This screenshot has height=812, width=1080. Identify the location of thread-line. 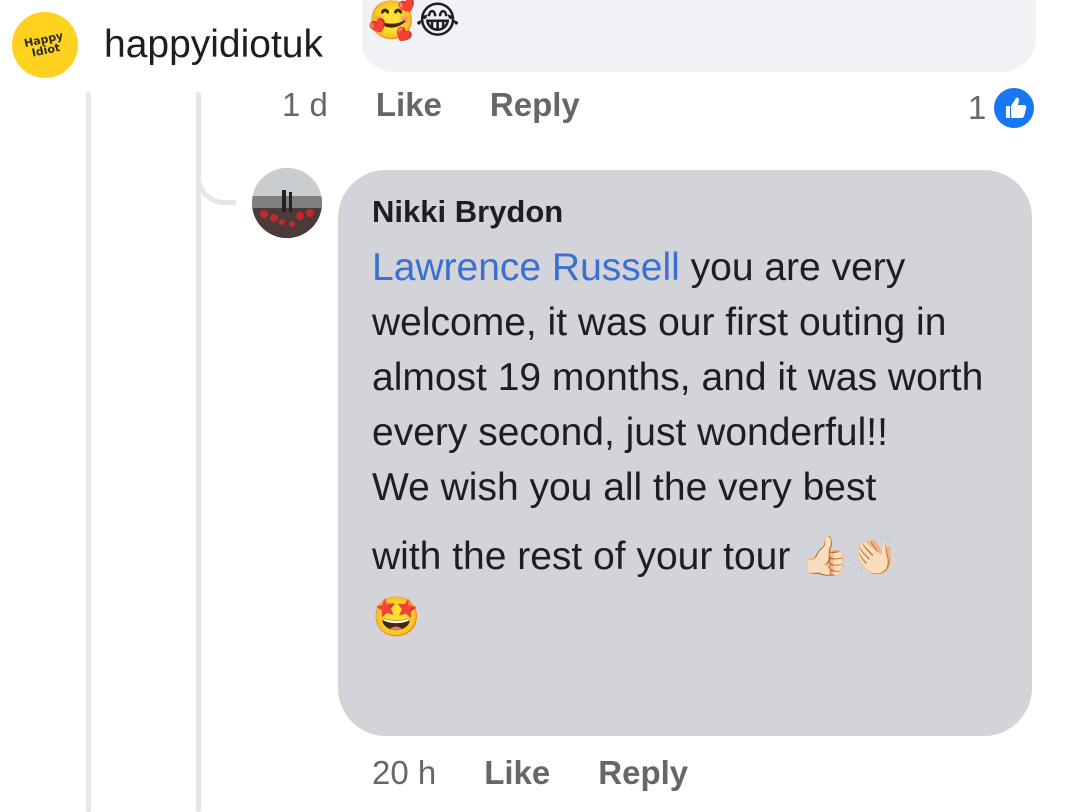
(88, 452).